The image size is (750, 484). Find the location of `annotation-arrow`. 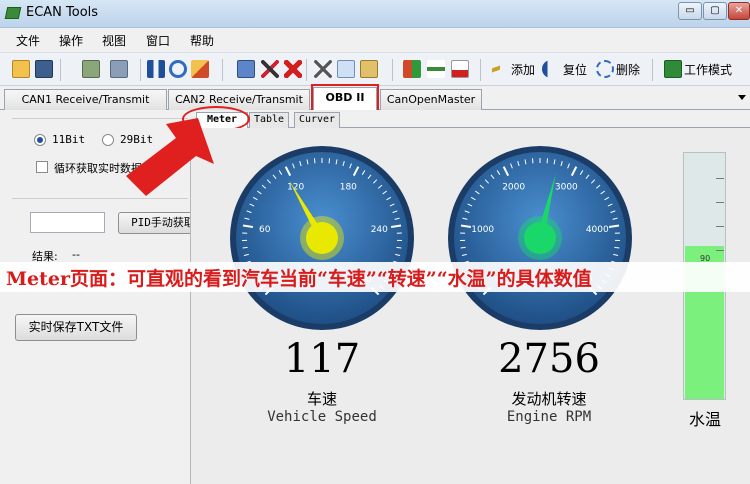

annotation-arrow is located at coordinates (170, 157).